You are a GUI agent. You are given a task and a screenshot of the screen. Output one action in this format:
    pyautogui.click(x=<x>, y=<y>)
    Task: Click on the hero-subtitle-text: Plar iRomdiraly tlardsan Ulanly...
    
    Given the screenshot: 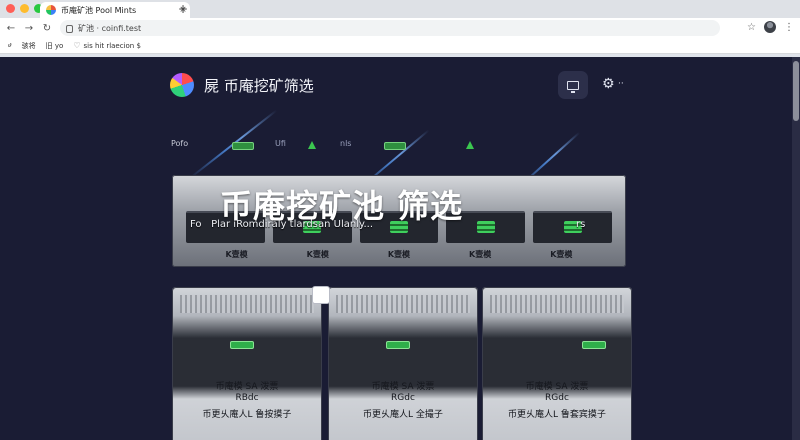 What is the action you would take?
    pyautogui.click(x=292, y=224)
    